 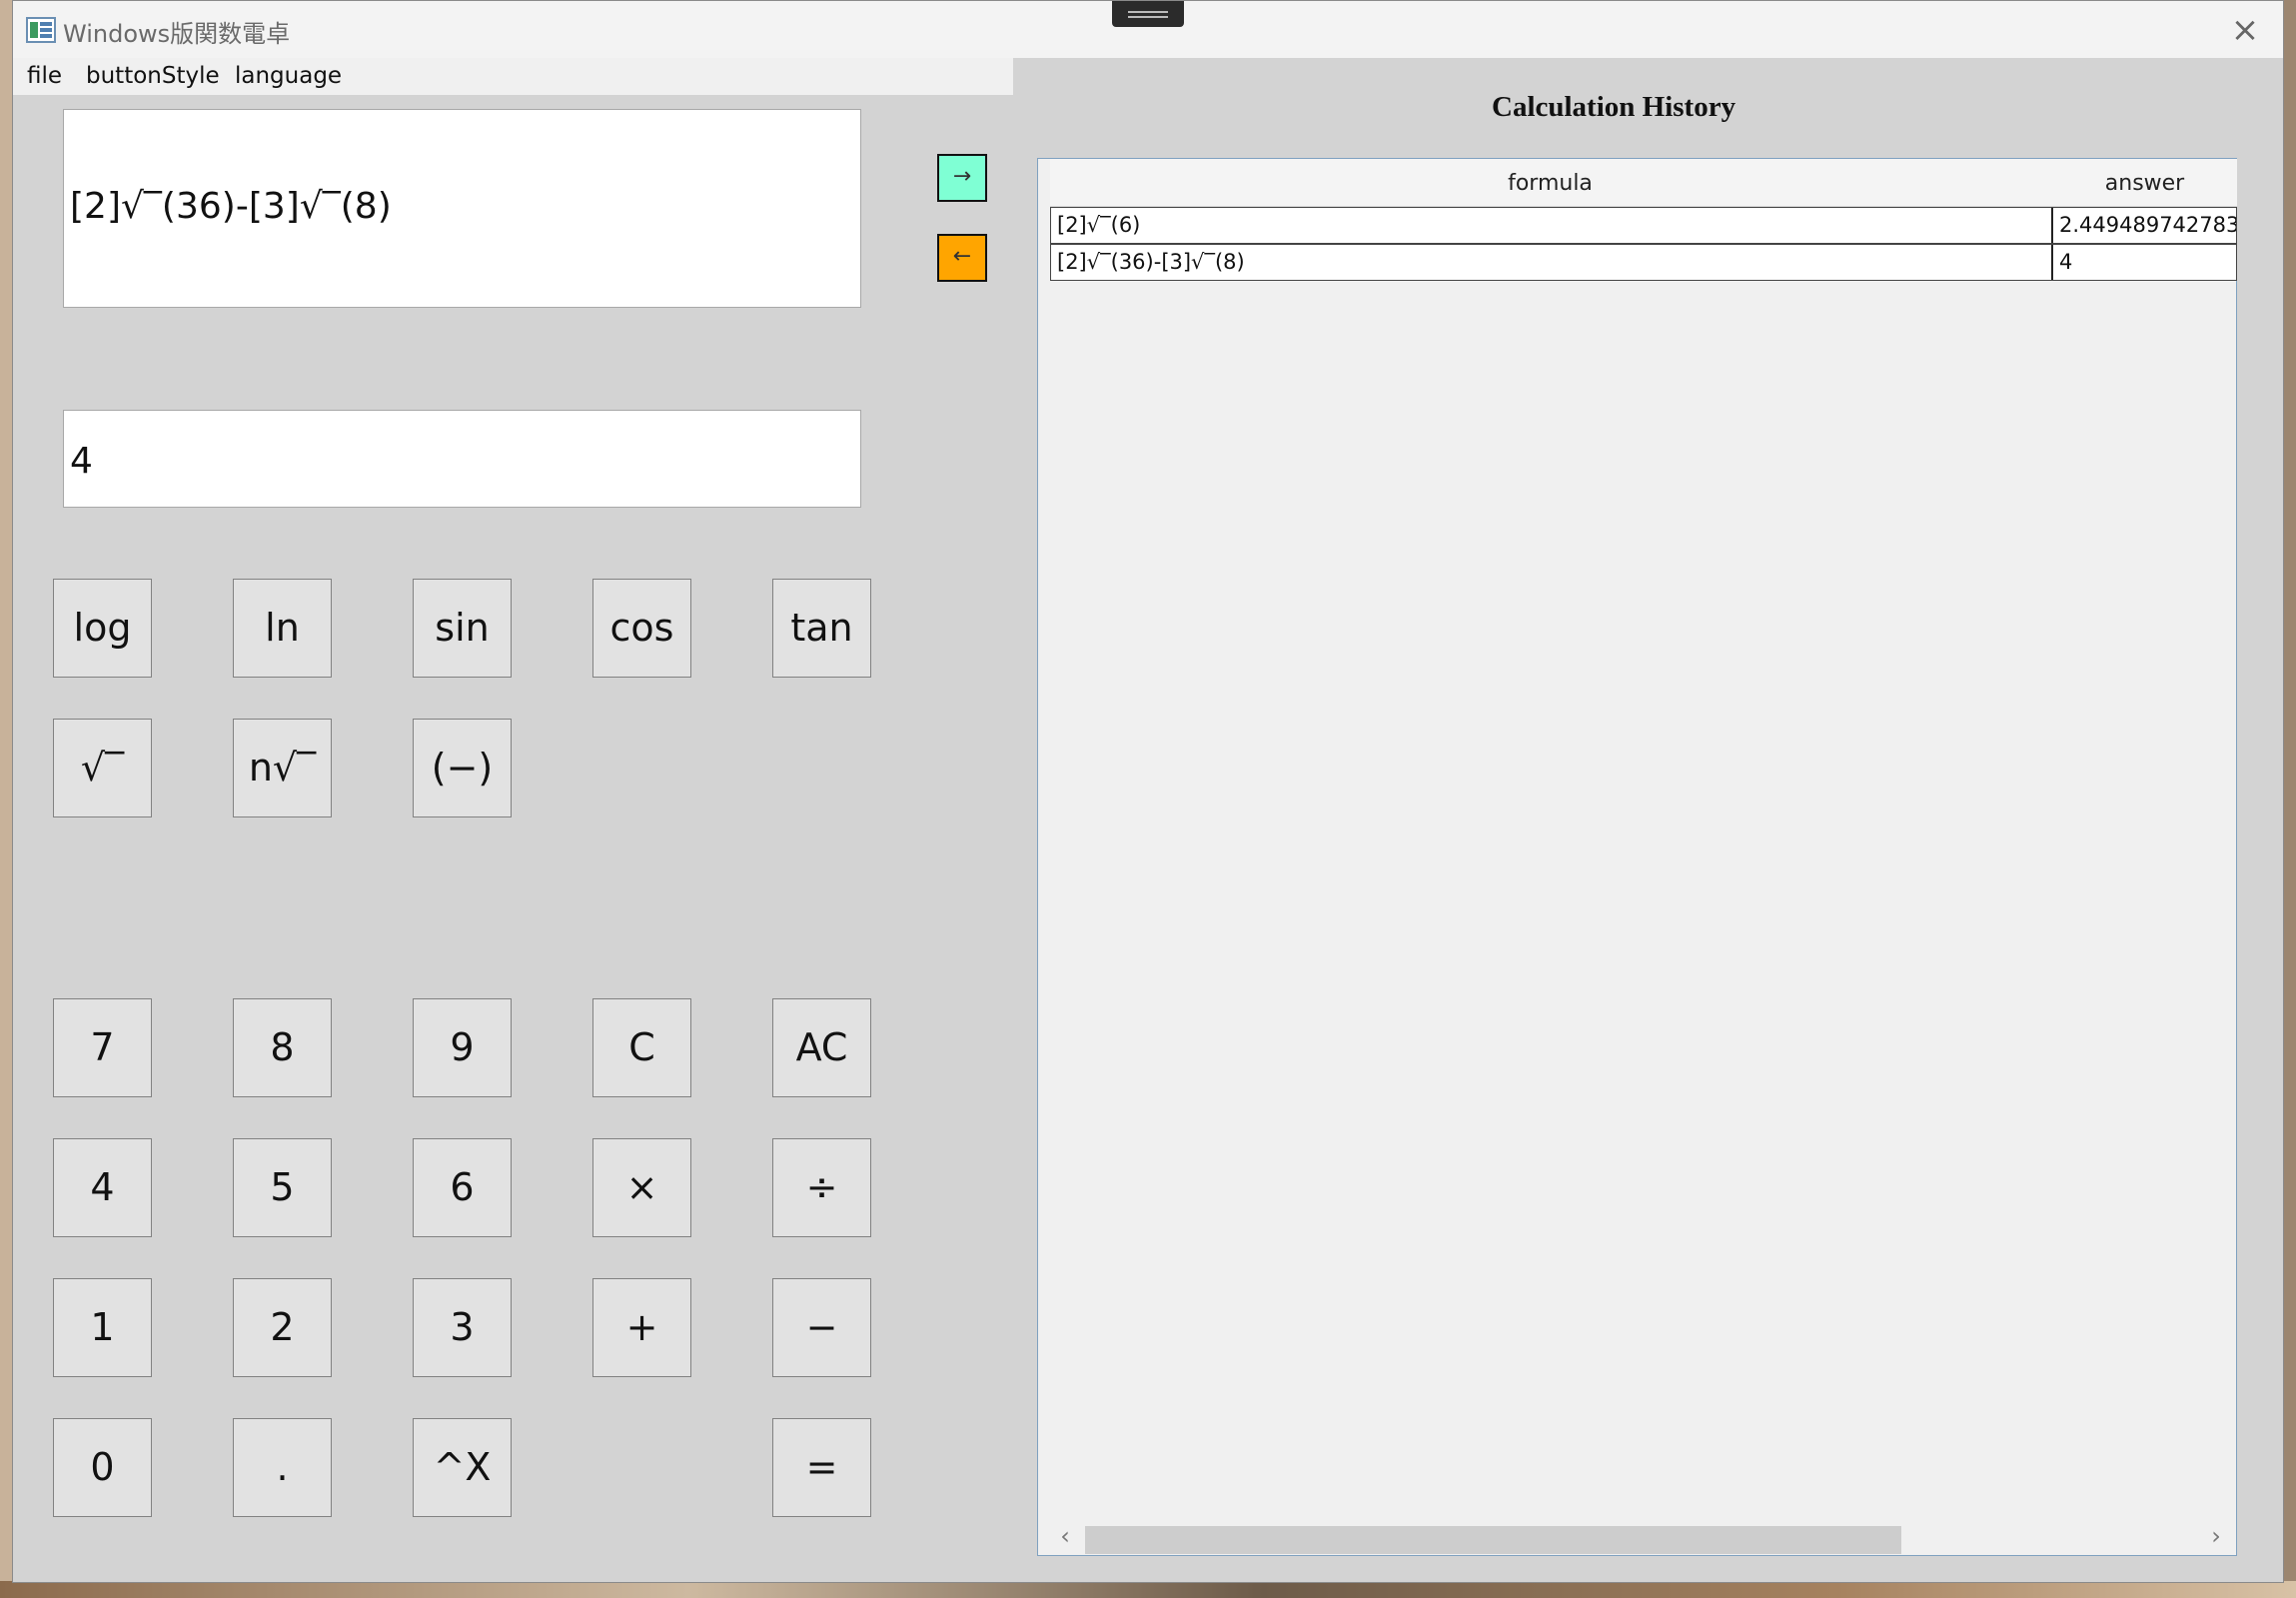 I want to click on negate-button: (−), so click(x=462, y=768).